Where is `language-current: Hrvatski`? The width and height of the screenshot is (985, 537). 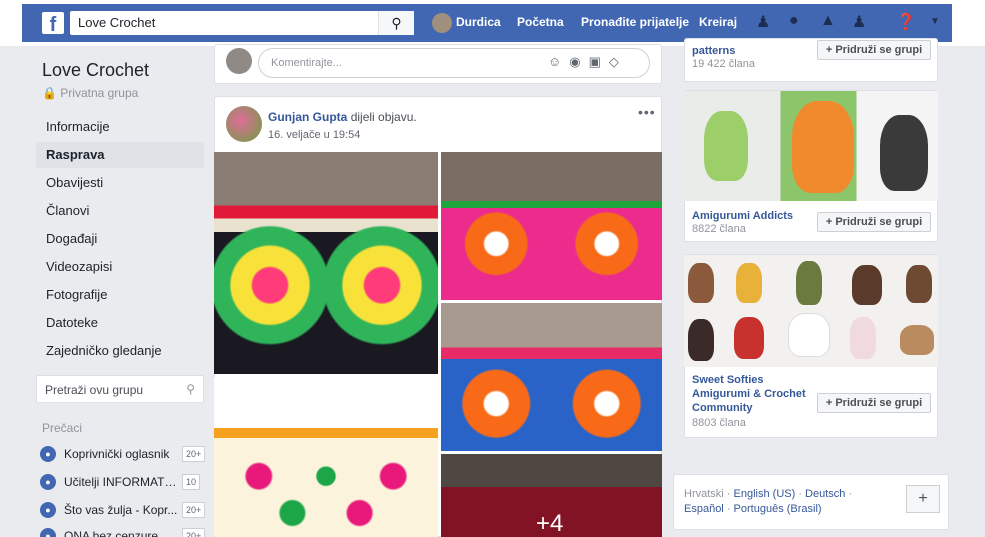
language-current: Hrvatski is located at coordinates (704, 494).